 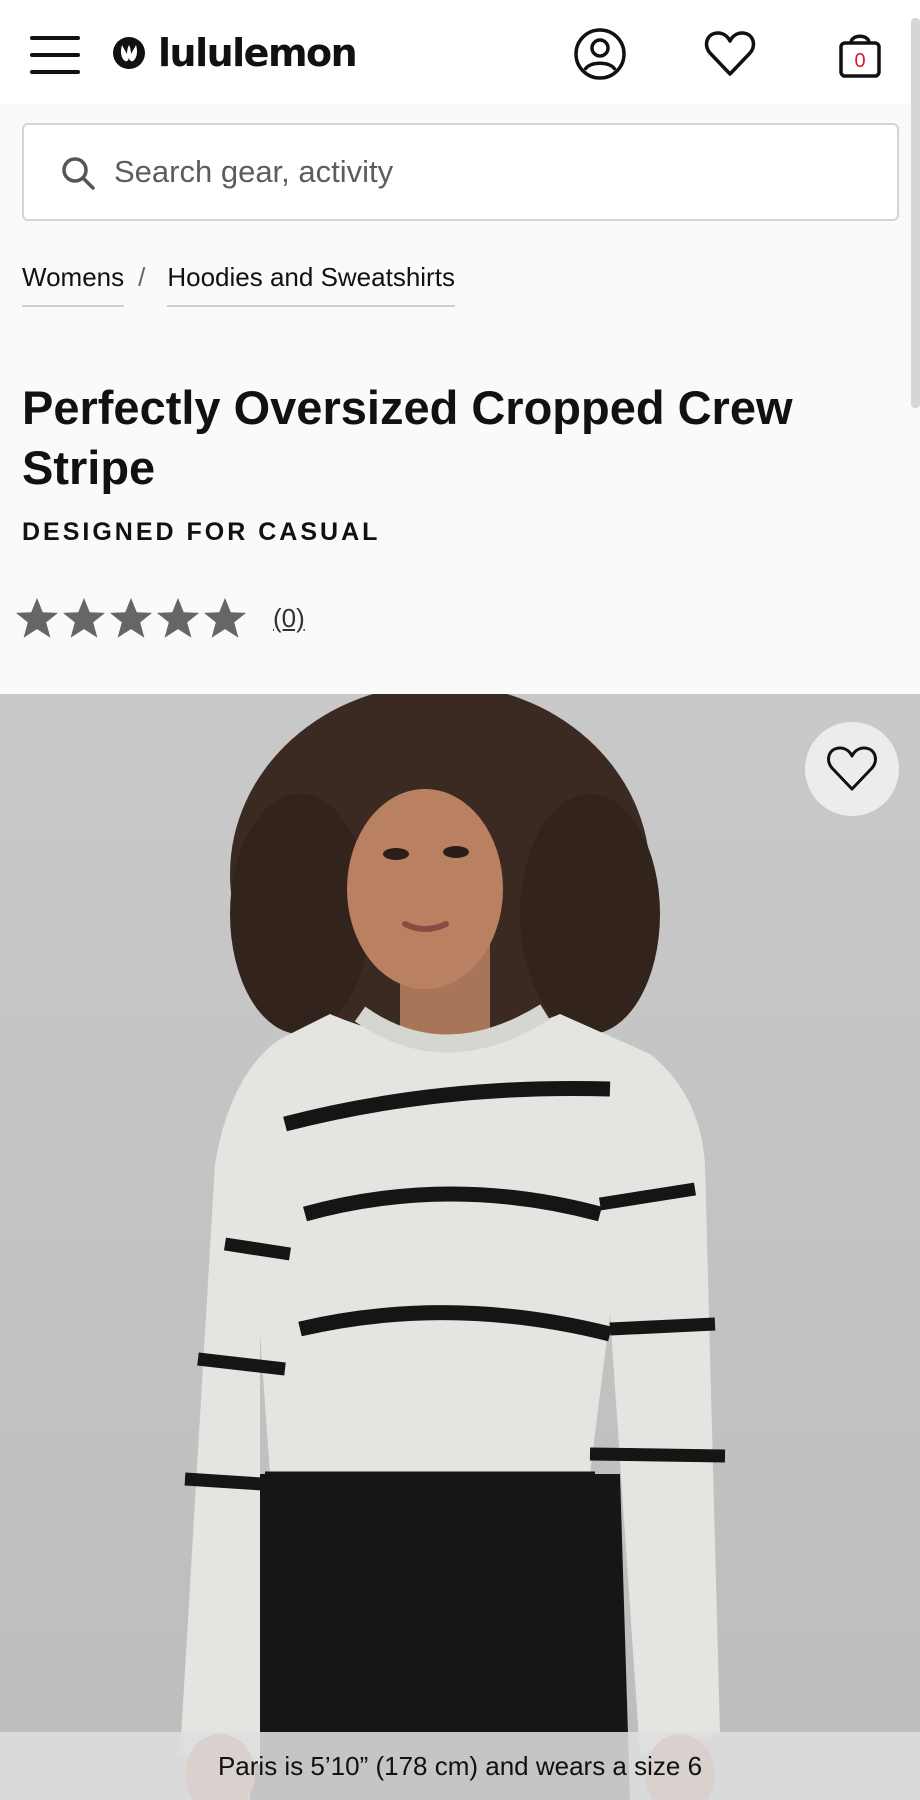 I want to click on review-count-link: (0), so click(x=289, y=618).